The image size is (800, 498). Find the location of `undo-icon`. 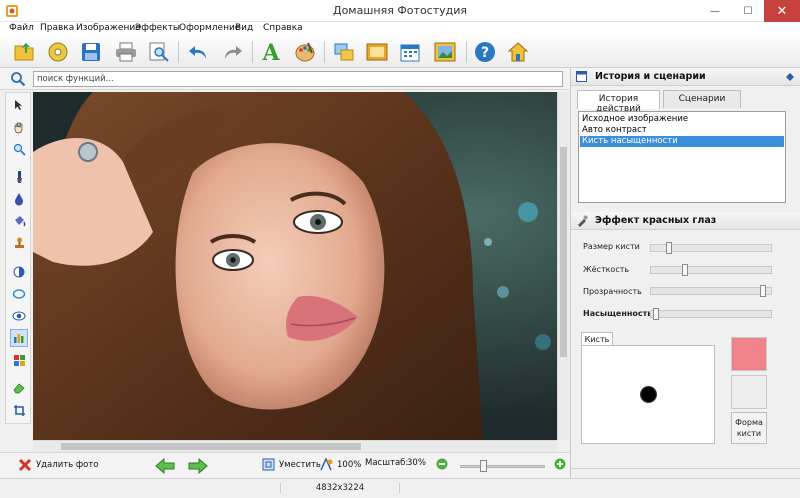

undo-icon is located at coordinates (199, 52).